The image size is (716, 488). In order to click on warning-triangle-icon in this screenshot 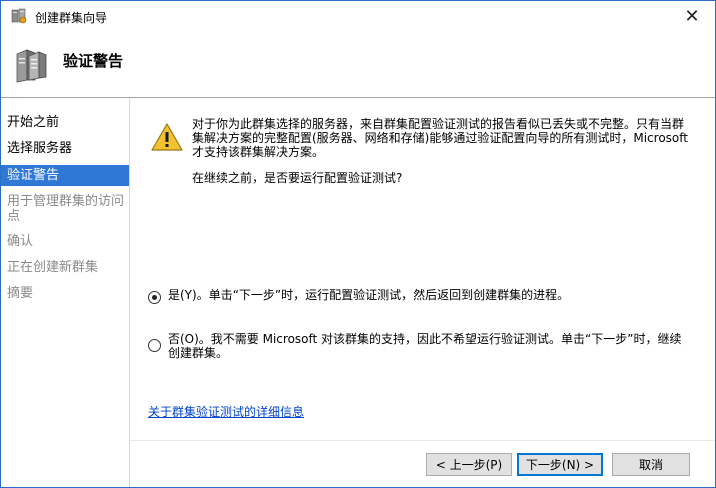, I will do `click(167, 137)`.